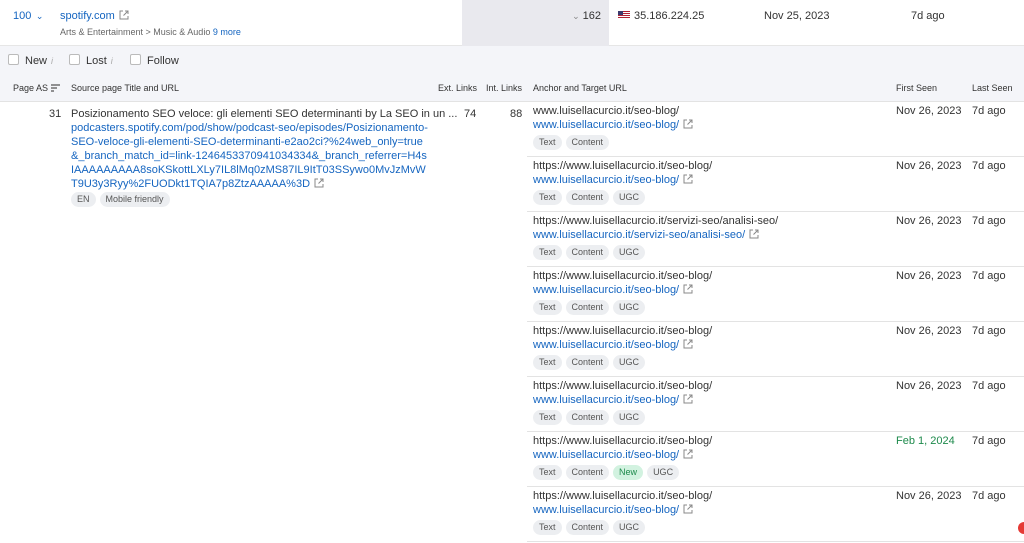 The height and width of the screenshot is (543, 1024). I want to click on col-anchor: Anchor and Target URL, so click(580, 88).